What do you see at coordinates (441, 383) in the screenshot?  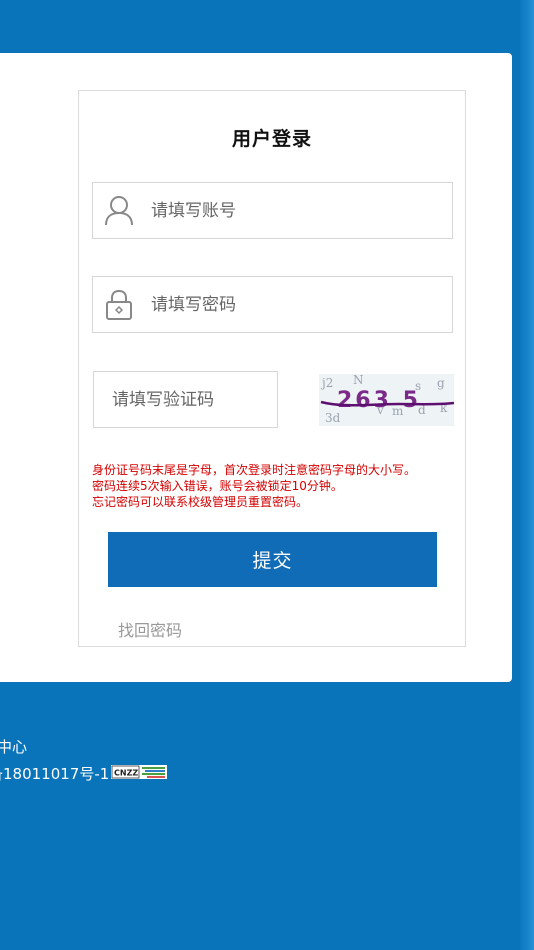 I see `svg-text: g` at bounding box center [441, 383].